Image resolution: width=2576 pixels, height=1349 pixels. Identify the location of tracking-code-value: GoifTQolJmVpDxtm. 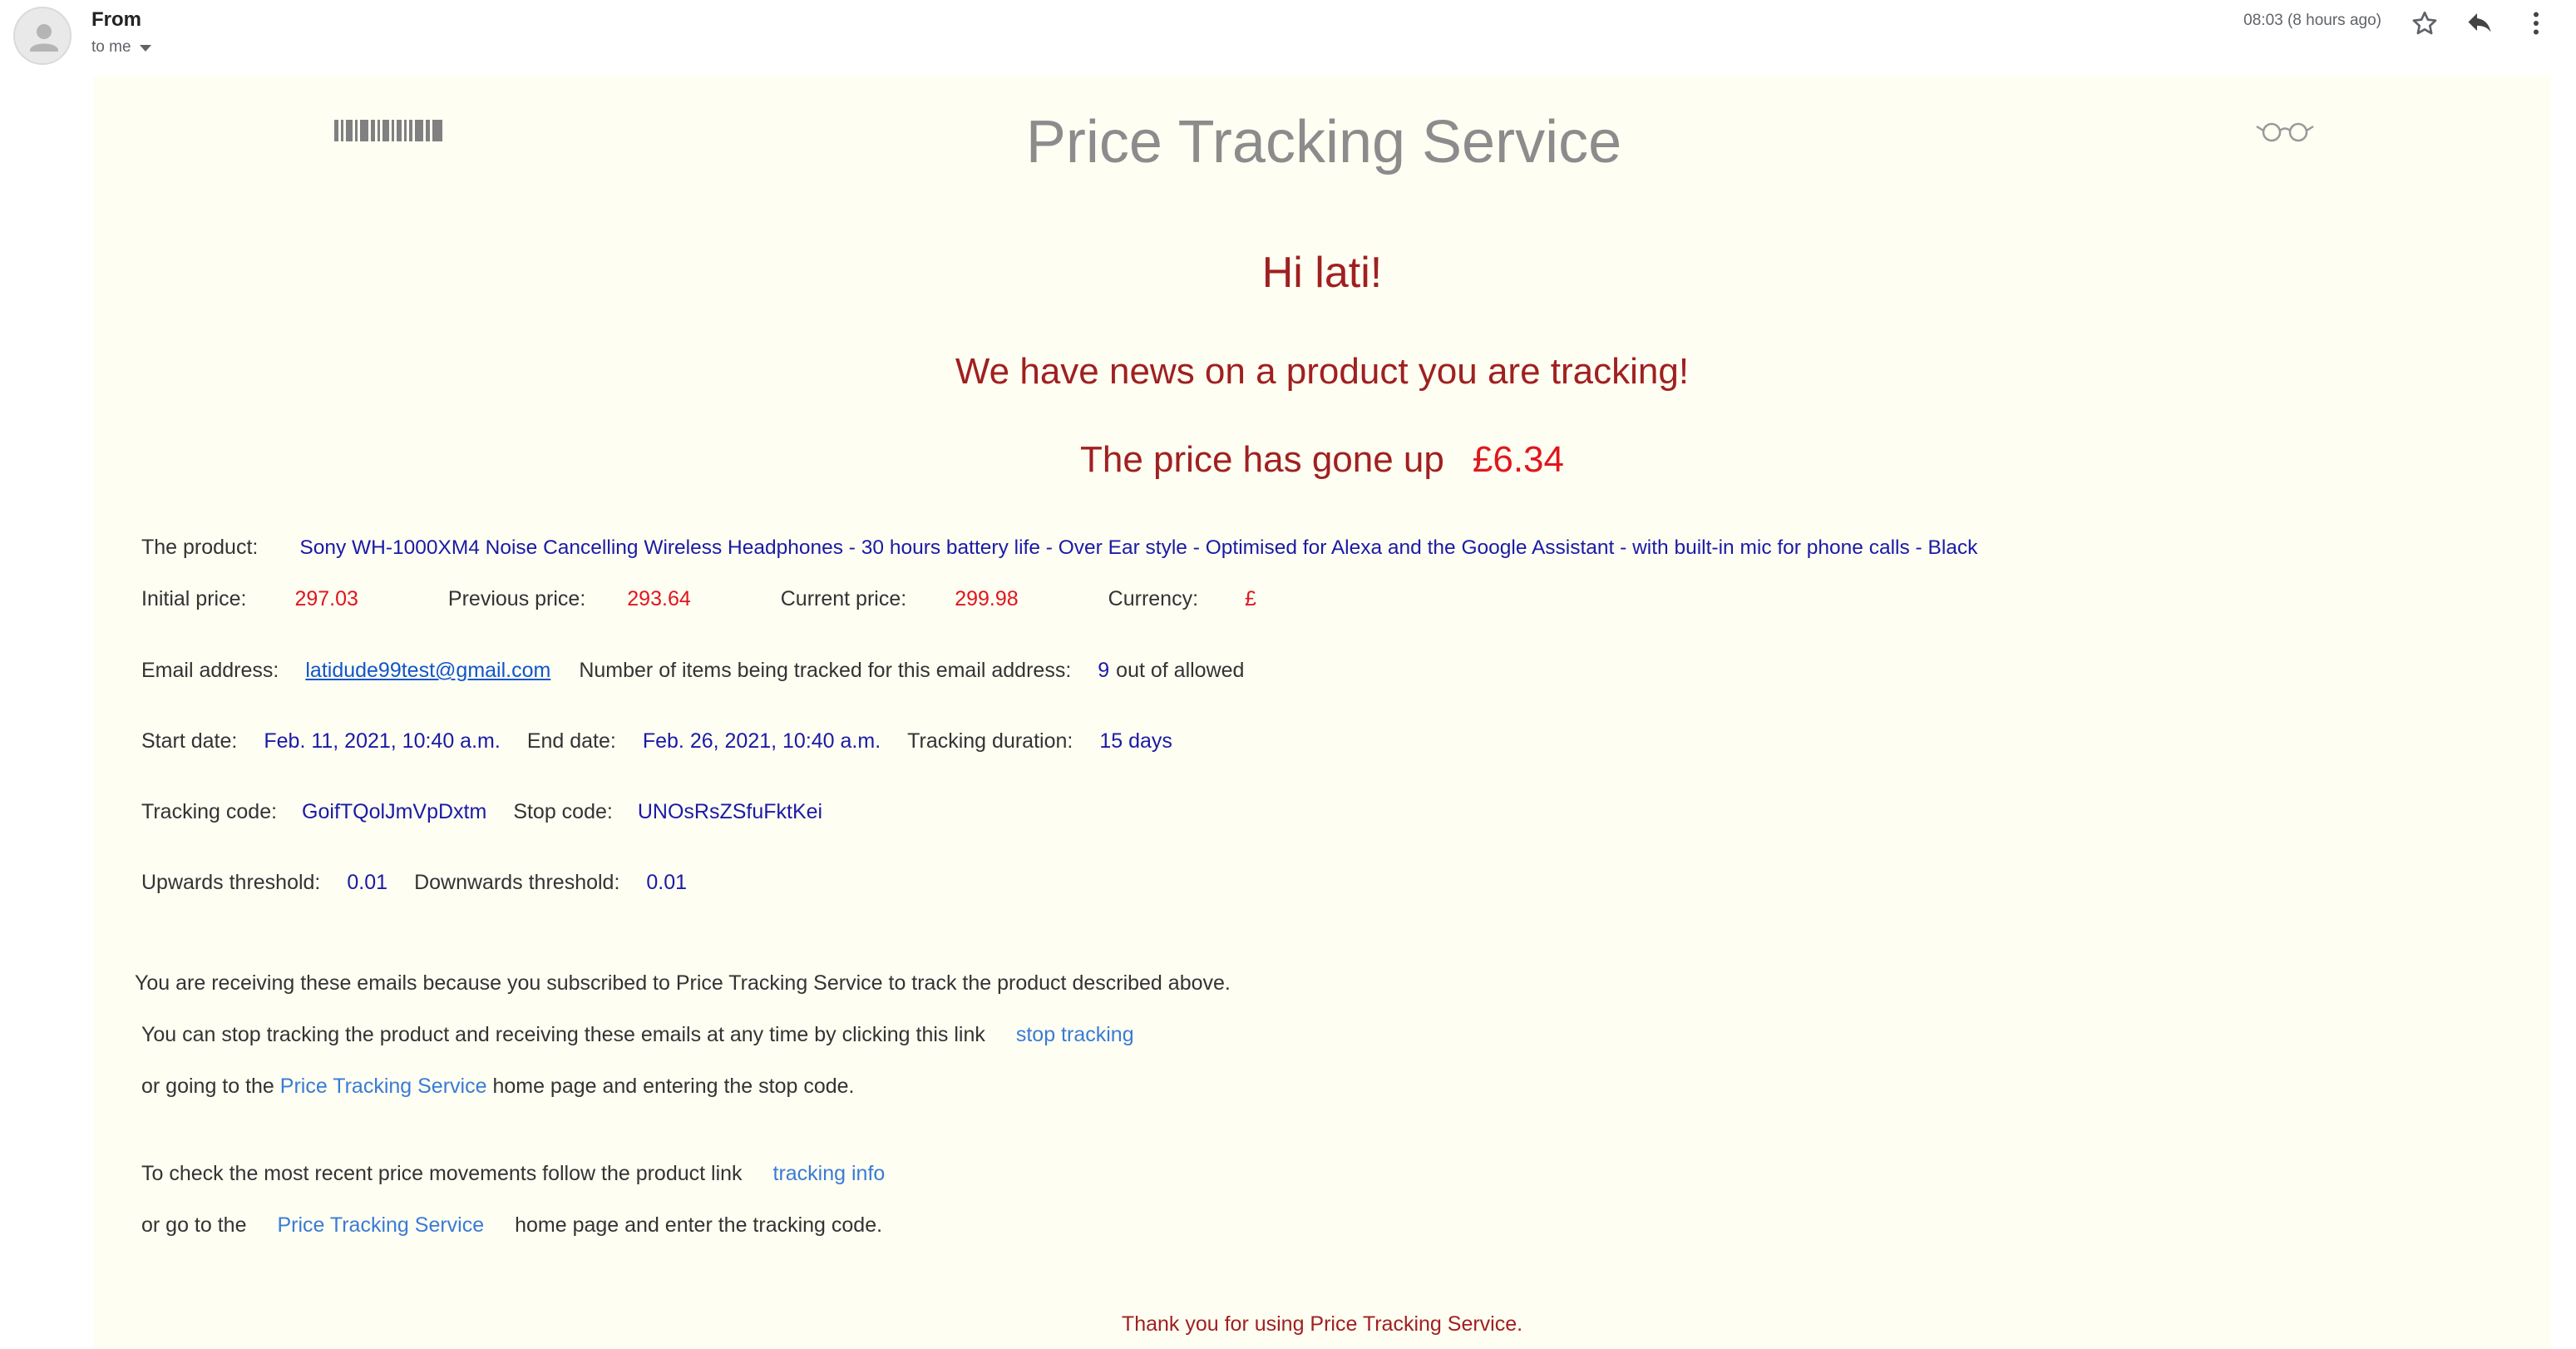
(394, 812).